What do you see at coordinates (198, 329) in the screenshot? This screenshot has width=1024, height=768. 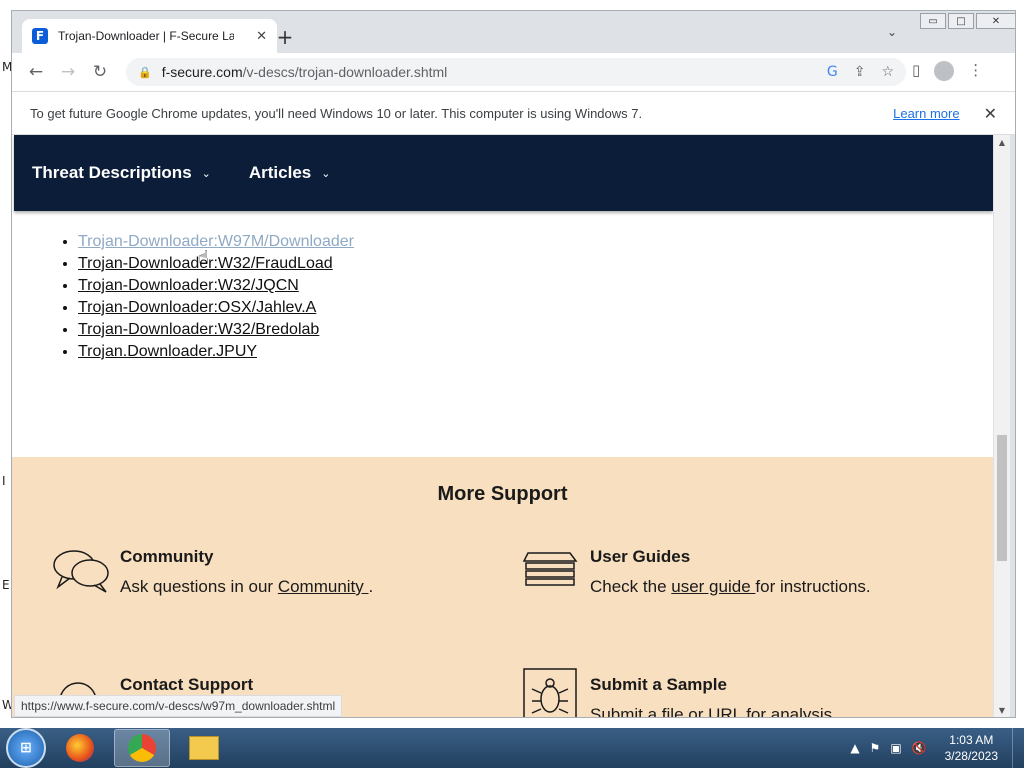 I see `threat-link: Trojan-Downloader:W32/Bredolab` at bounding box center [198, 329].